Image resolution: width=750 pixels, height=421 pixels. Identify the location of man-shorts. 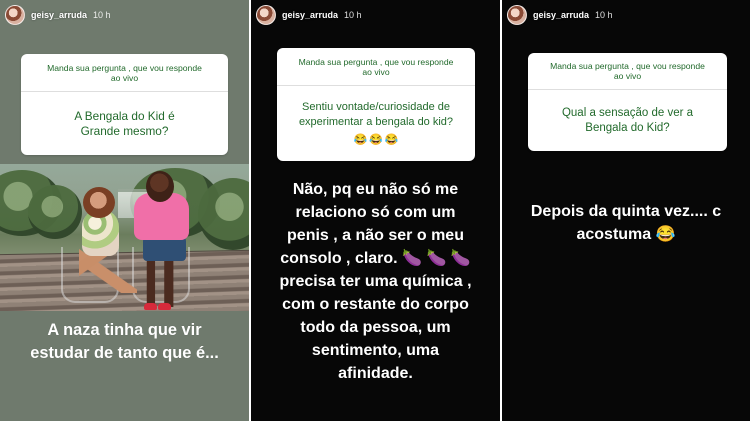
(164, 249).